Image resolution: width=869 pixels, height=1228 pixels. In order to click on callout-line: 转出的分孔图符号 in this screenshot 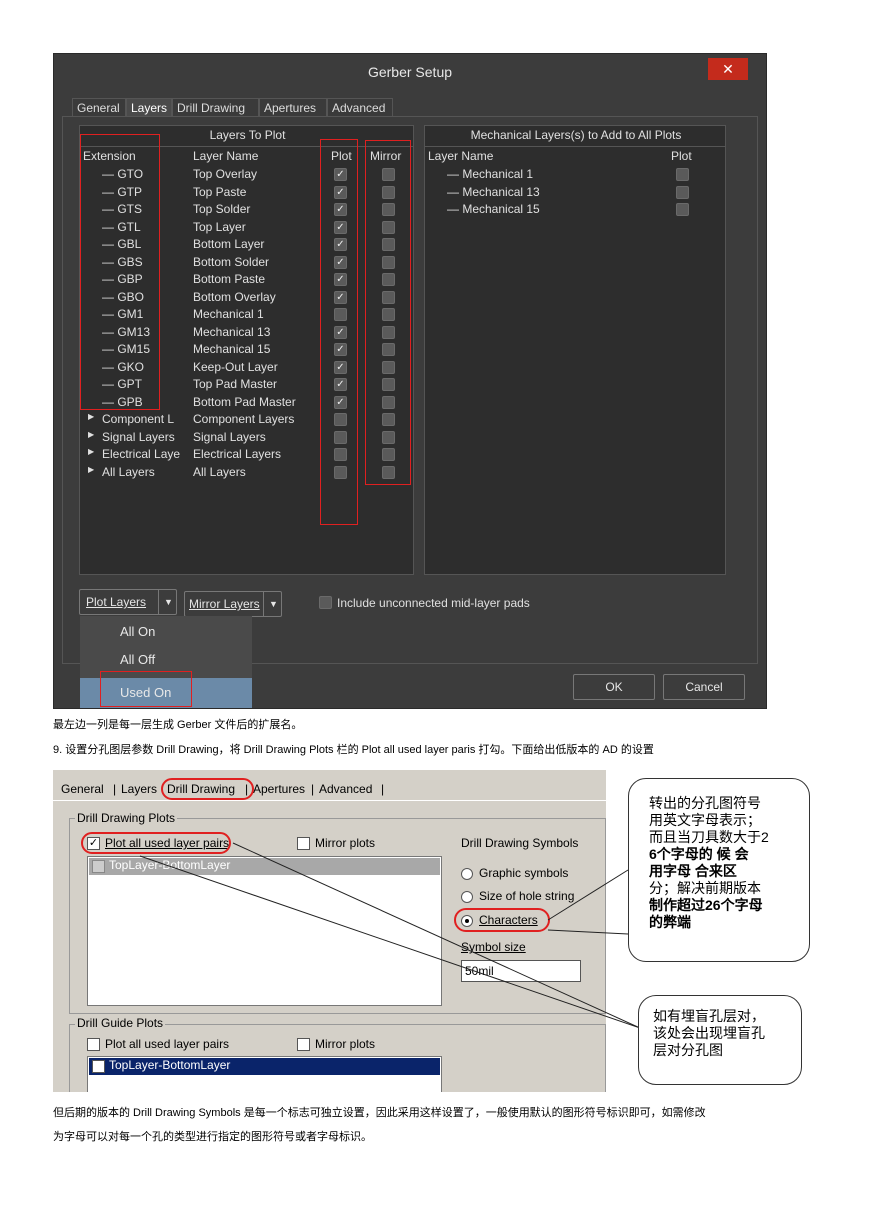, I will do `click(705, 803)`.